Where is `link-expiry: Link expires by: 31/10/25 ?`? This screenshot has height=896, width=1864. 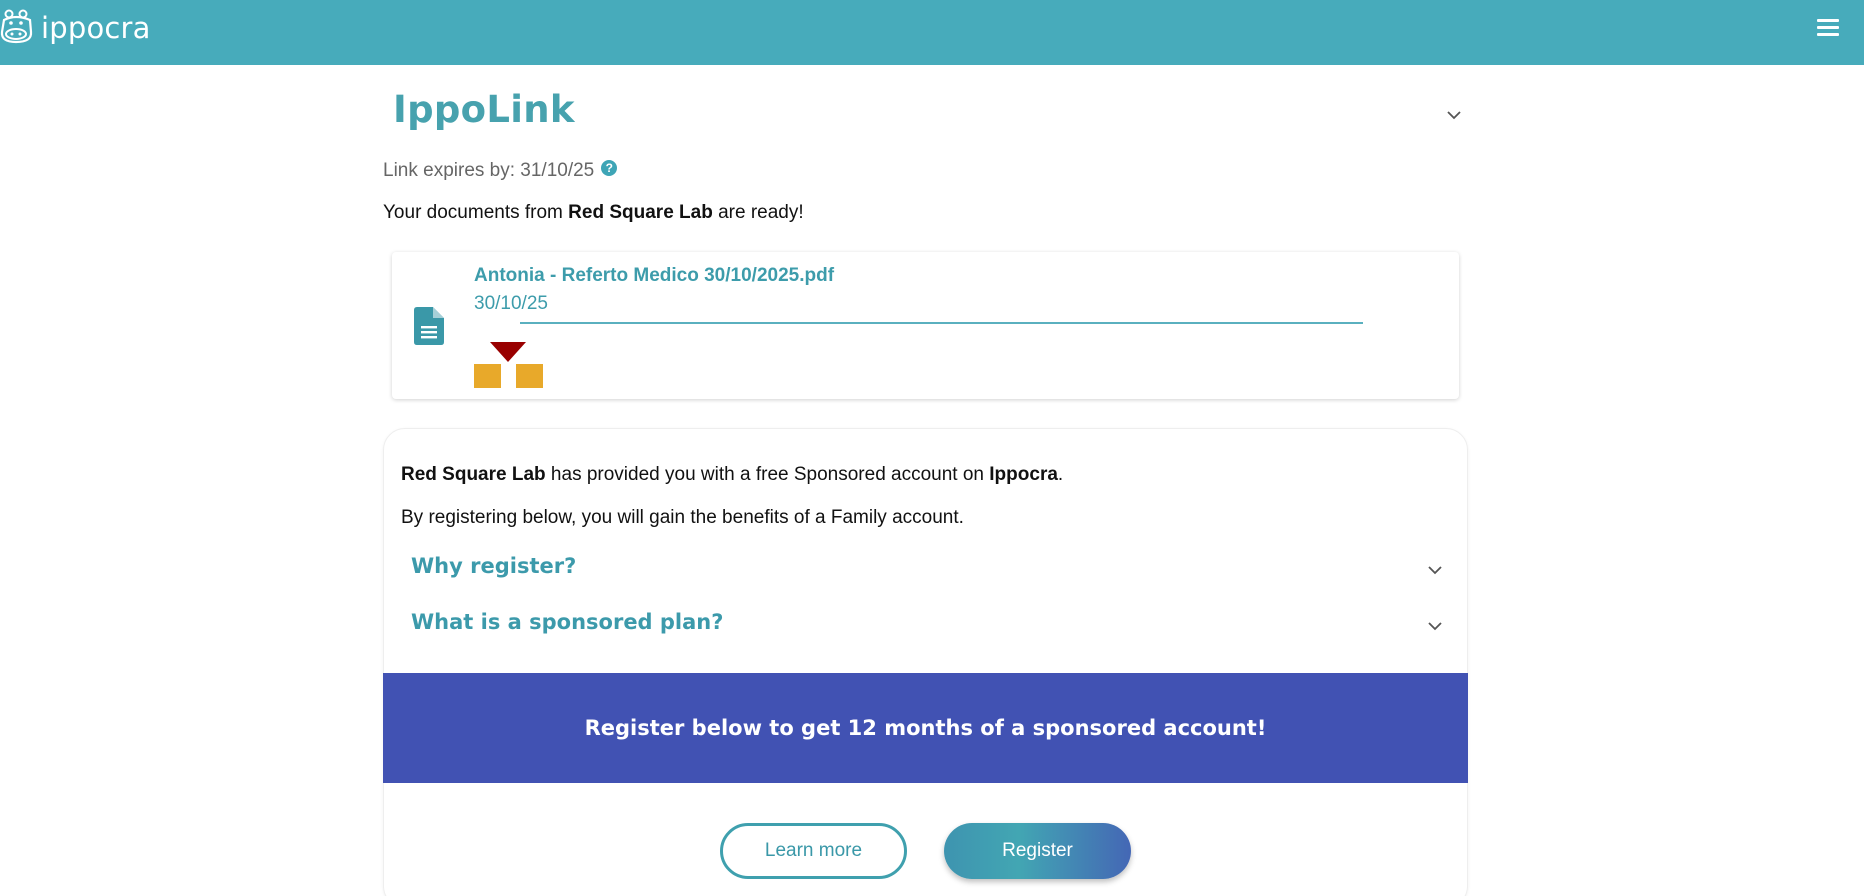
link-expiry: Link expires by: 31/10/25 ? is located at coordinates (500, 171).